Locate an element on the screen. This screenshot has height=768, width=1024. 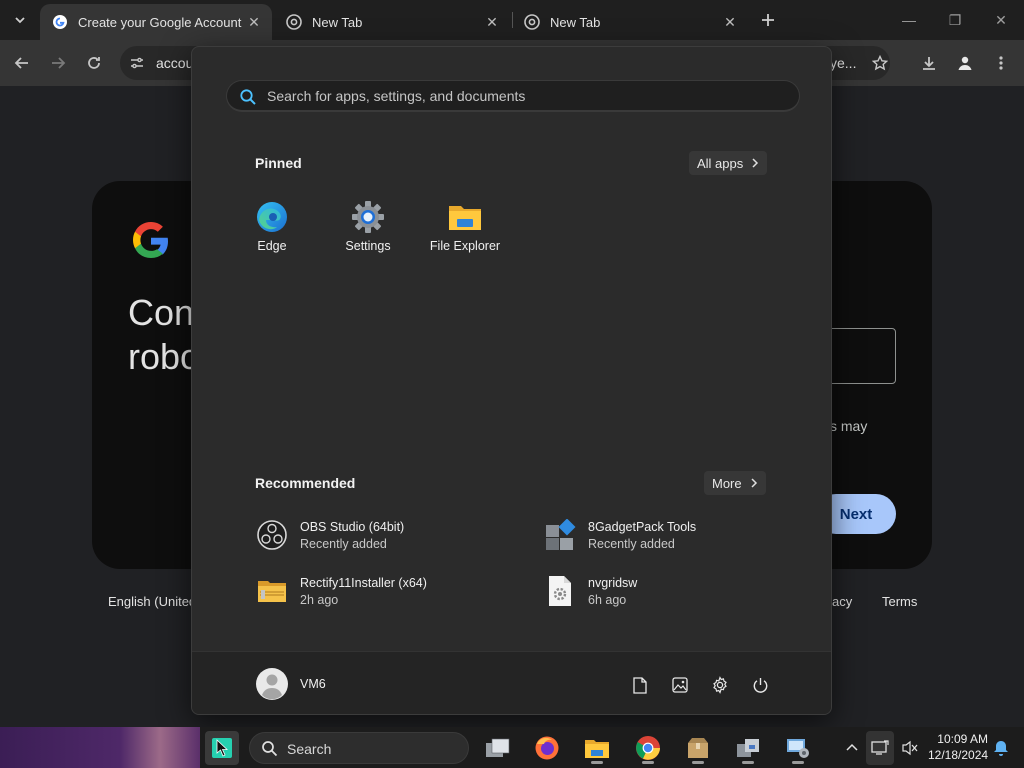
installer-taskbar-button is located at coordinates (748, 748).